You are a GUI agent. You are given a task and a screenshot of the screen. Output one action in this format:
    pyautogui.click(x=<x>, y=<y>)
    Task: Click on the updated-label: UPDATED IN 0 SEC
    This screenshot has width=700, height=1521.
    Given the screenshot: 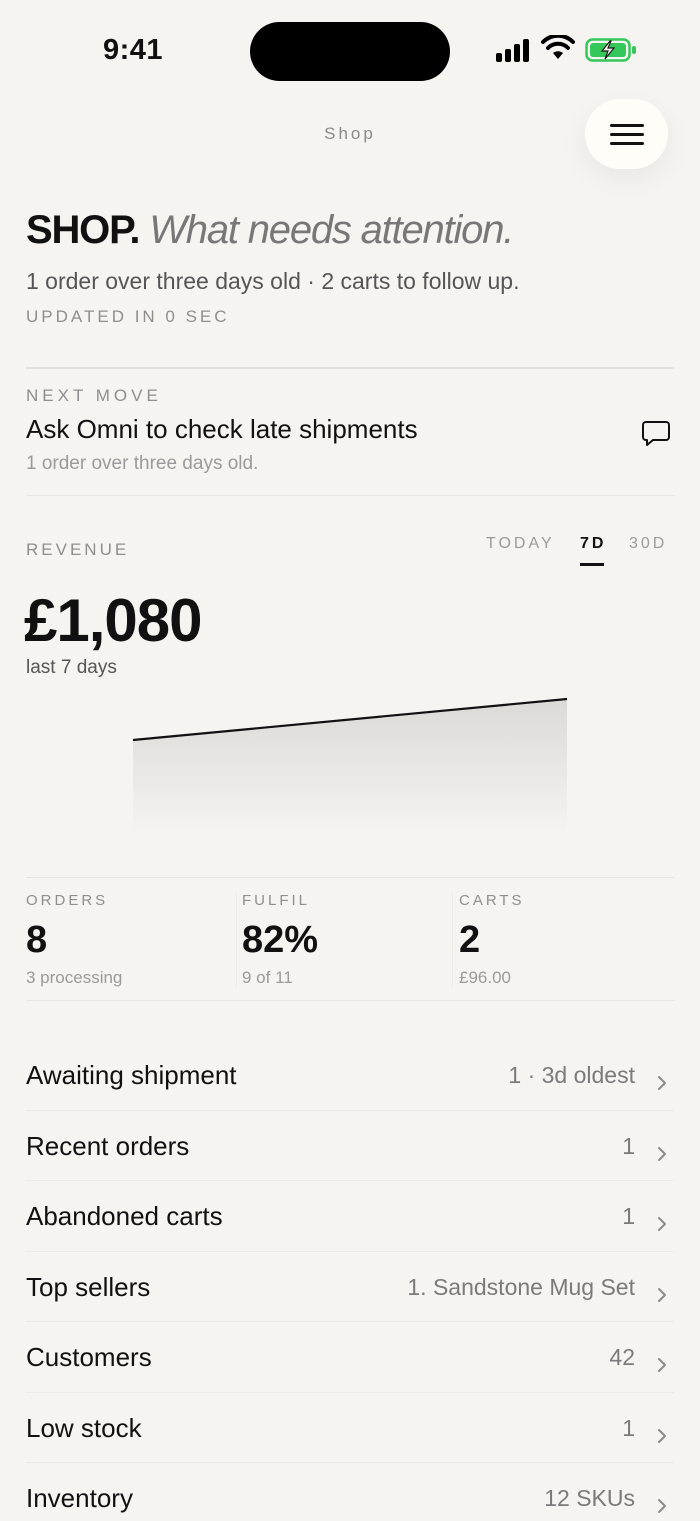 What is the action you would take?
    pyautogui.click(x=128, y=316)
    